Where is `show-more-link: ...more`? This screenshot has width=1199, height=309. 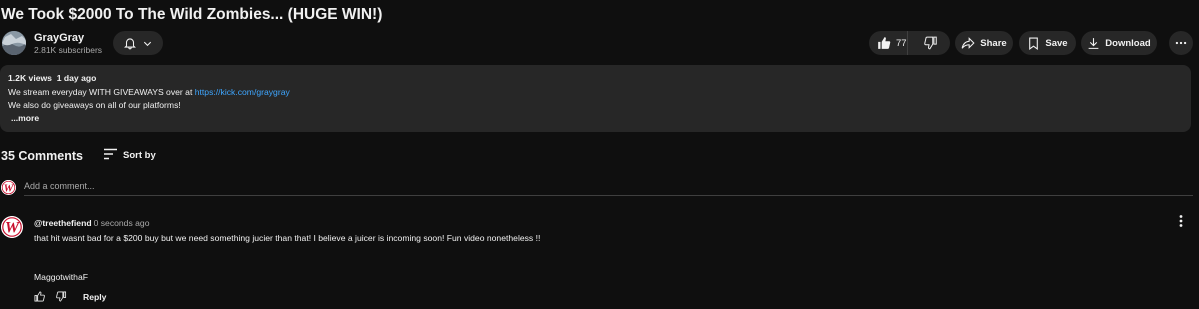
show-more-link: ...more is located at coordinates (25, 118).